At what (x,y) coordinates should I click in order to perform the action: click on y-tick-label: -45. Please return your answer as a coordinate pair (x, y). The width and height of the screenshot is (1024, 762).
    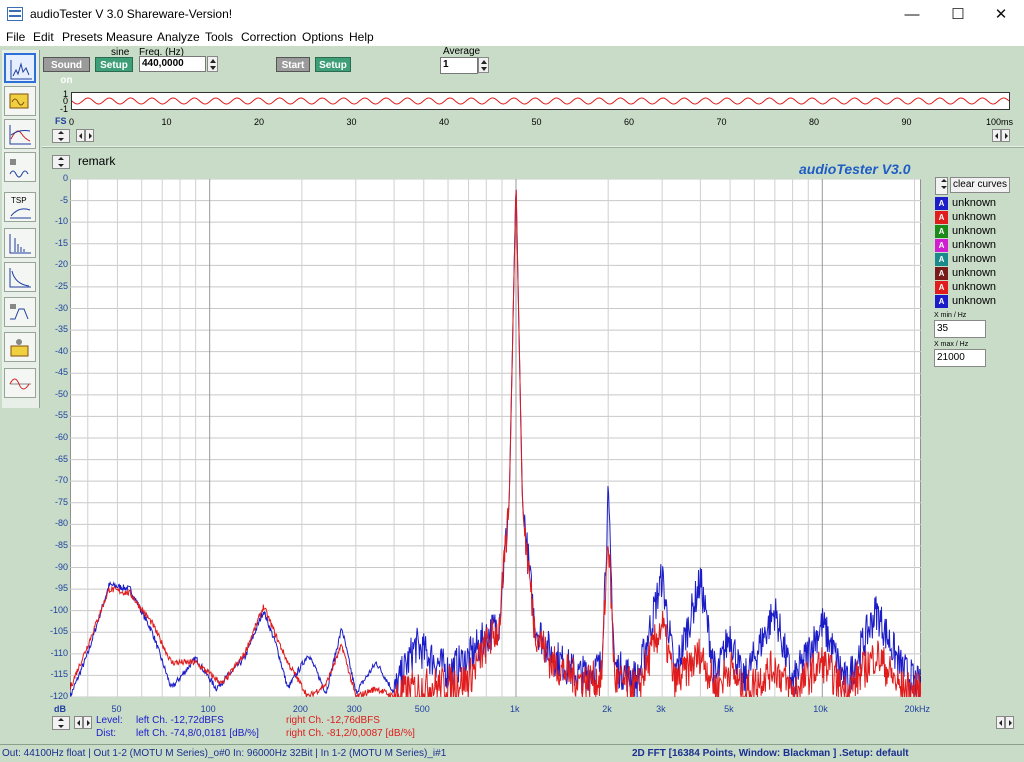
    Looking at the image, I should click on (61, 372).